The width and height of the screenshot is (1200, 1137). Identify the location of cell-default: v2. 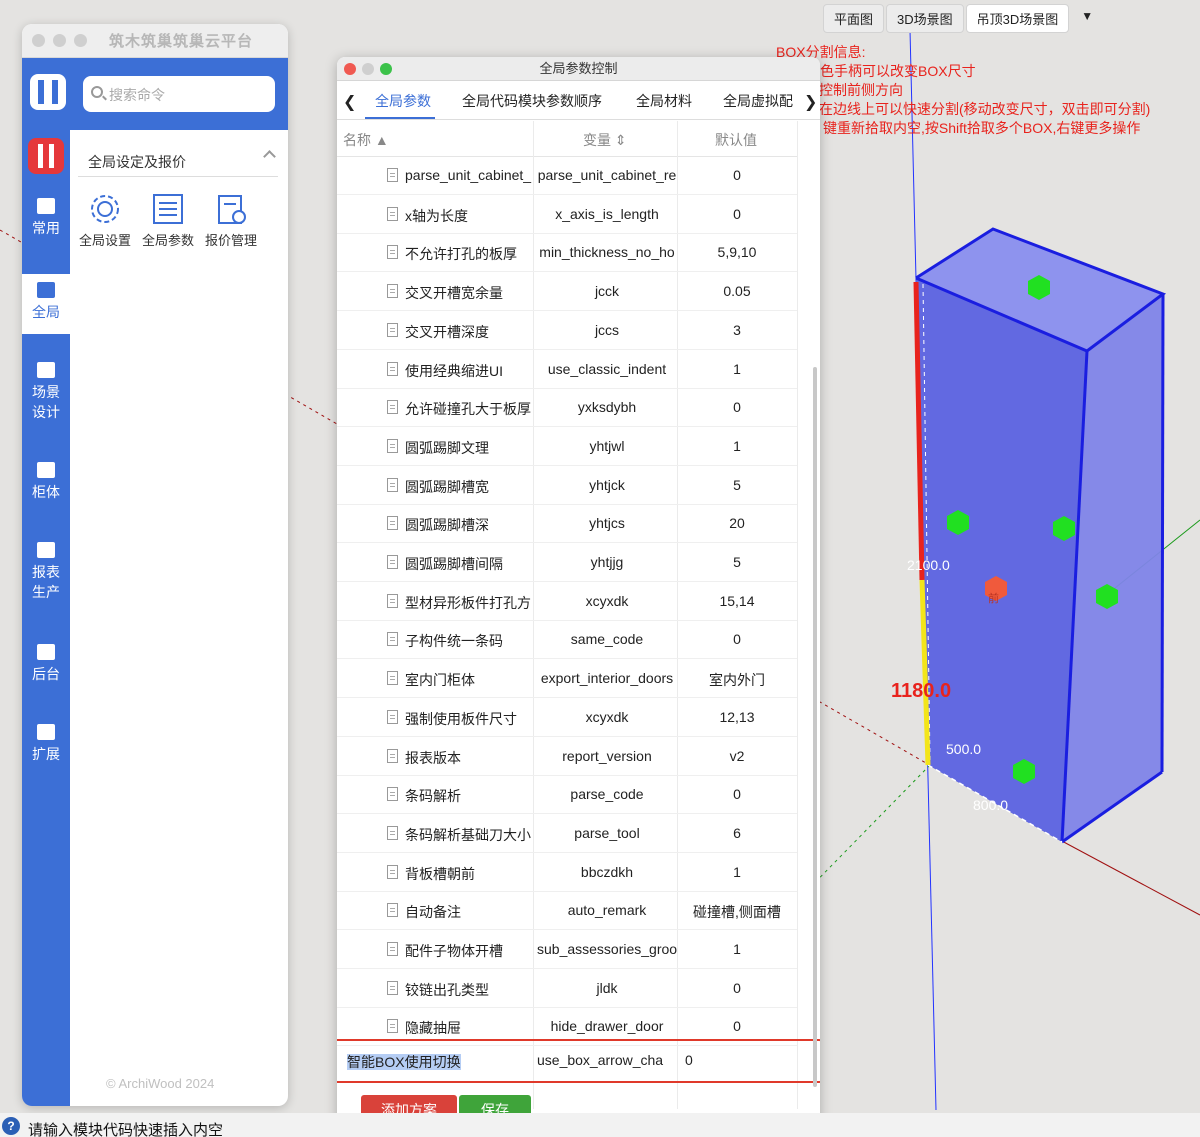
(737, 756).